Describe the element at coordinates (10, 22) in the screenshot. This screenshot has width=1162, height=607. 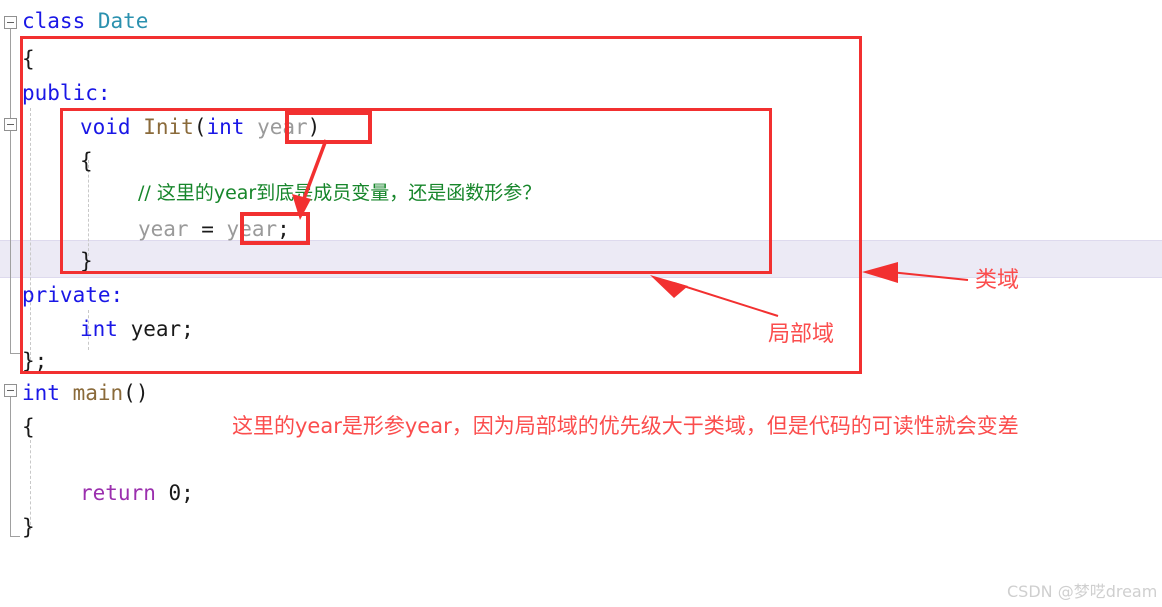
I see `fold-marker-class-date` at that location.